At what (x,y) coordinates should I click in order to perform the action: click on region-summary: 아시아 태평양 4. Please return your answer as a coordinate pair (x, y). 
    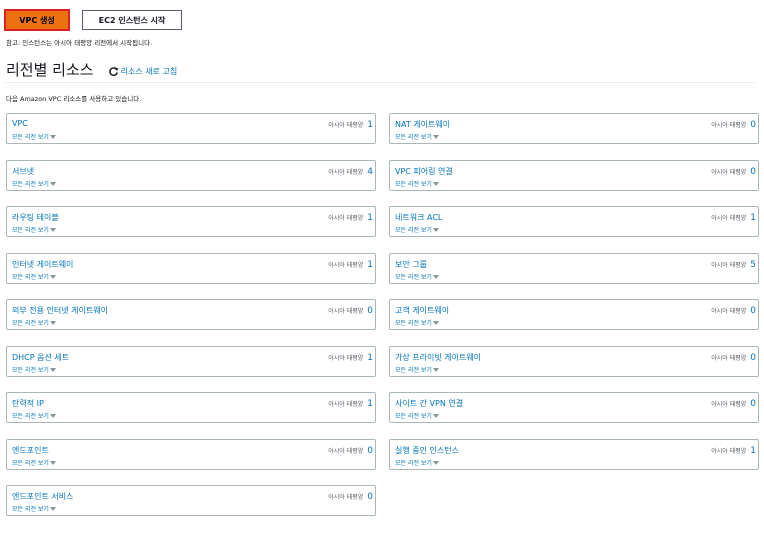
    Looking at the image, I should click on (350, 172).